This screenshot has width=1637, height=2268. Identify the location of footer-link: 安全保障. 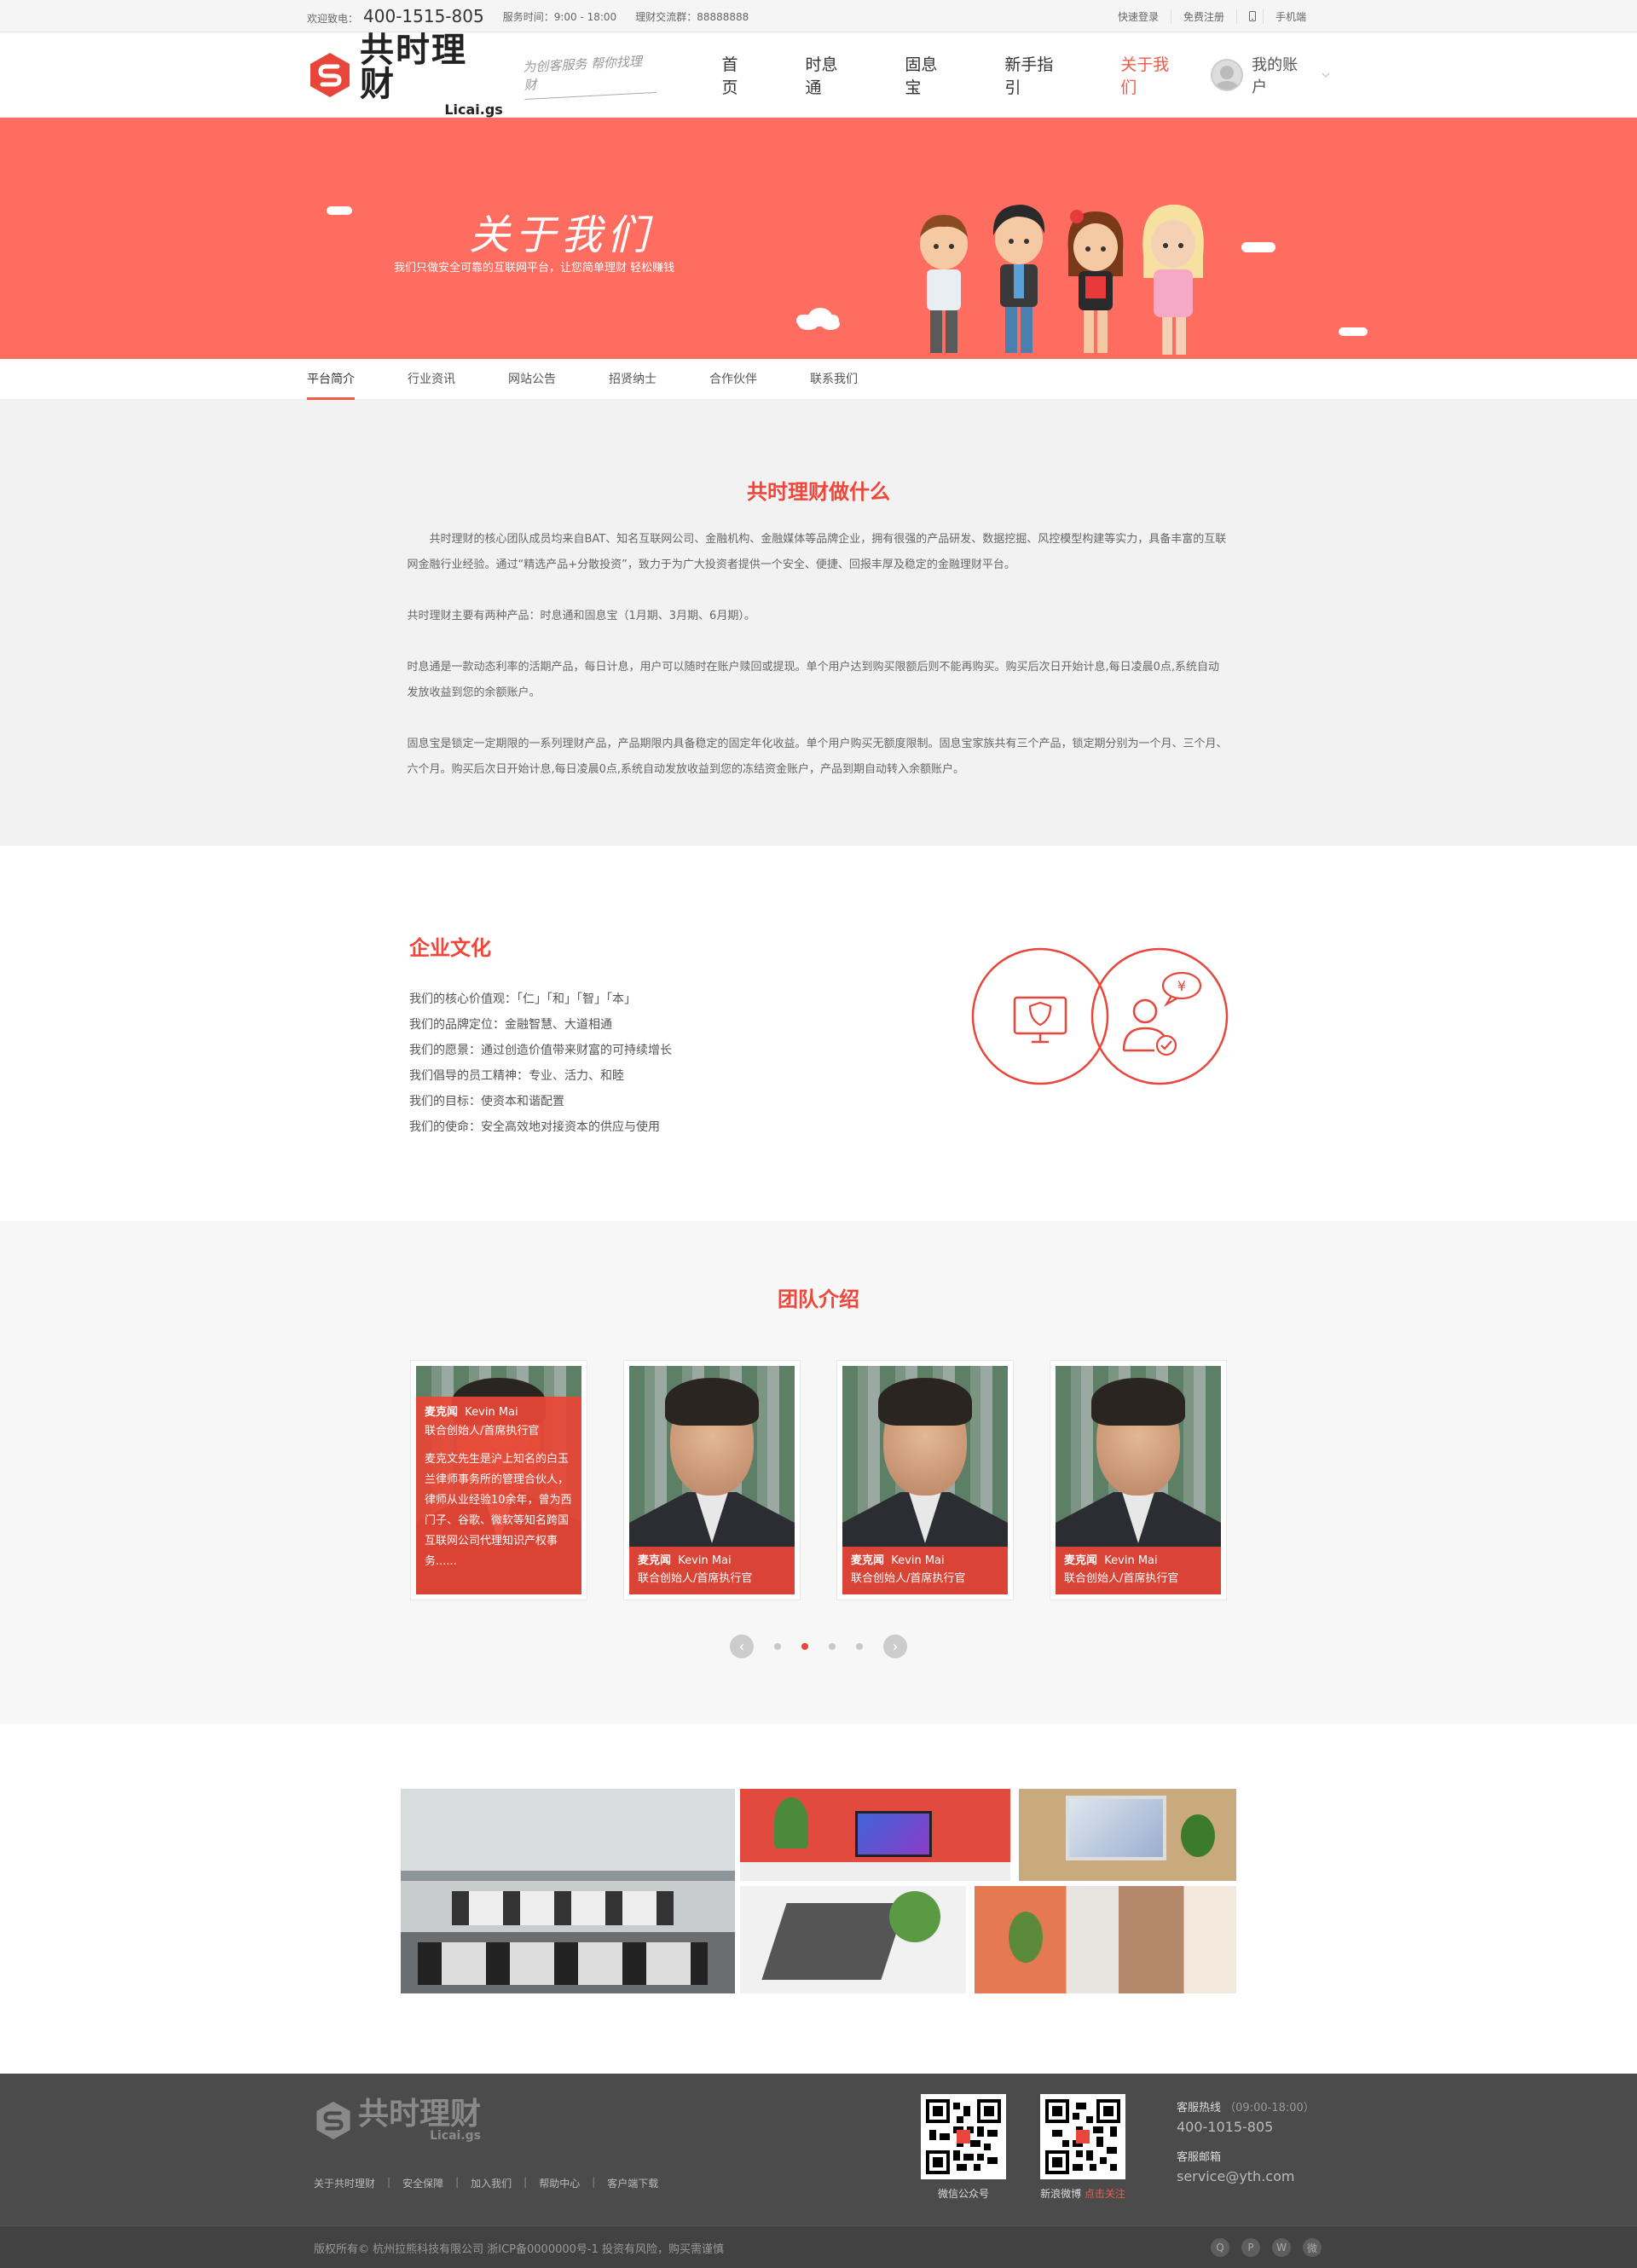
(423, 2183).